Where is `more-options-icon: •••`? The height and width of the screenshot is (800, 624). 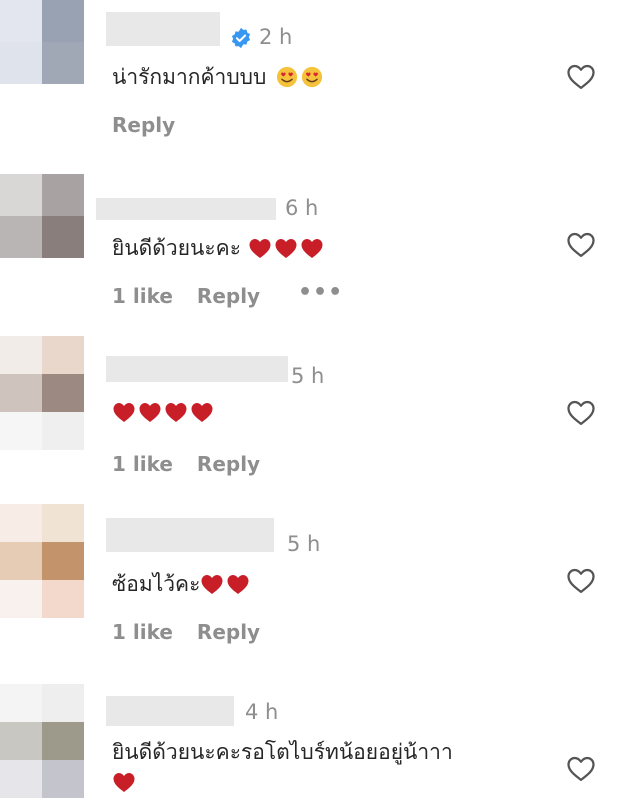 more-options-icon: ••• is located at coordinates (320, 292).